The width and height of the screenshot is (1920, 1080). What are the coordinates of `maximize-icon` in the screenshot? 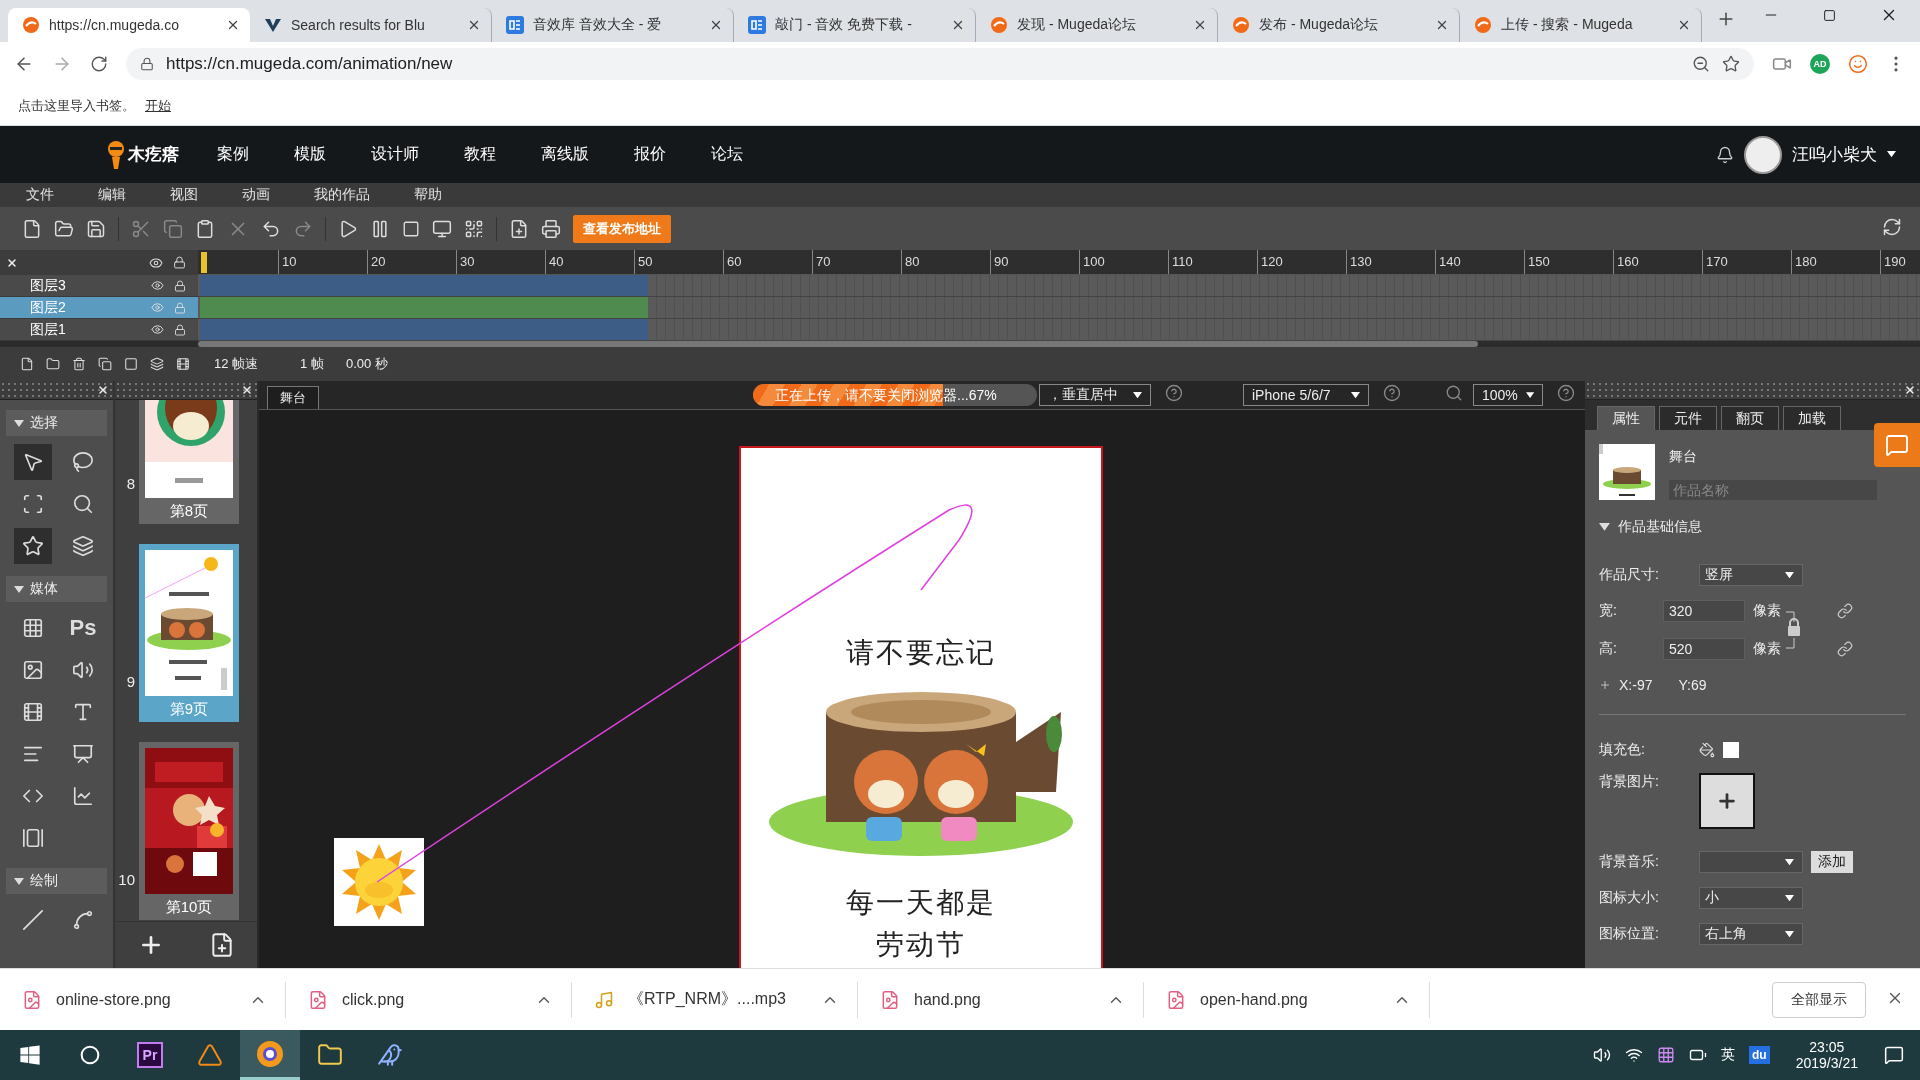 It's located at (1829, 15).